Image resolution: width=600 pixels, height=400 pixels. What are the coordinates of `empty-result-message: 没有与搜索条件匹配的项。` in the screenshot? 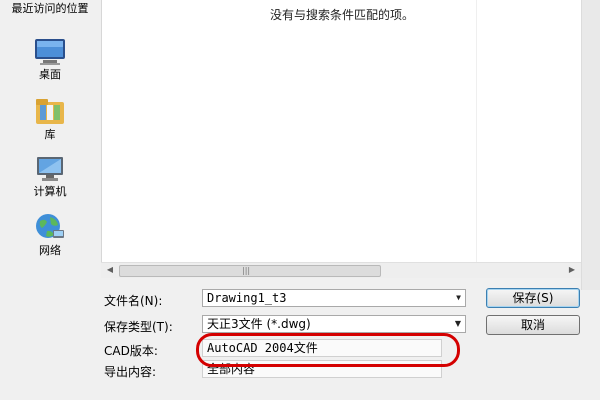 It's located at (342, 15).